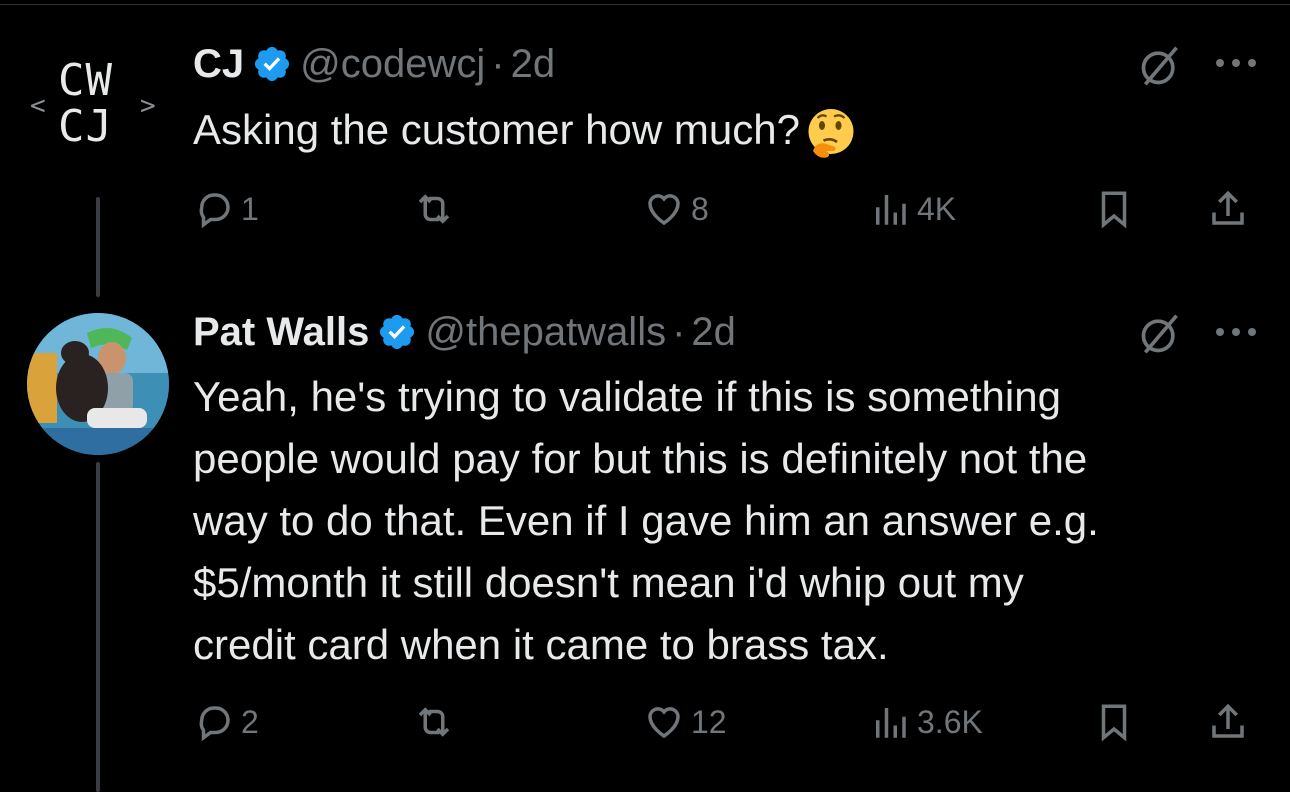 The width and height of the screenshot is (1290, 792). Describe the element at coordinates (38, 106) in the screenshot. I see `bracket-left-icon: <` at that location.